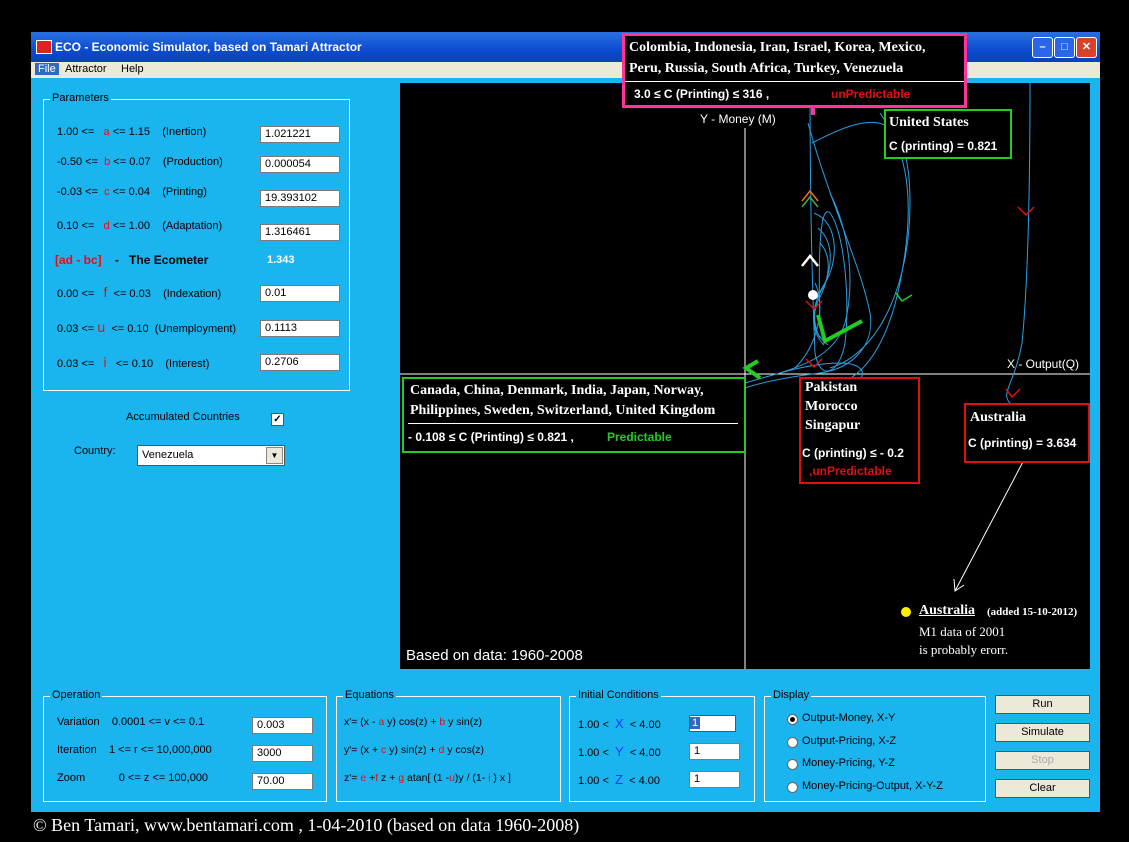 The image size is (1129, 842). I want to click on australia-box: Australia C (printing) = 3.634, so click(1027, 433).